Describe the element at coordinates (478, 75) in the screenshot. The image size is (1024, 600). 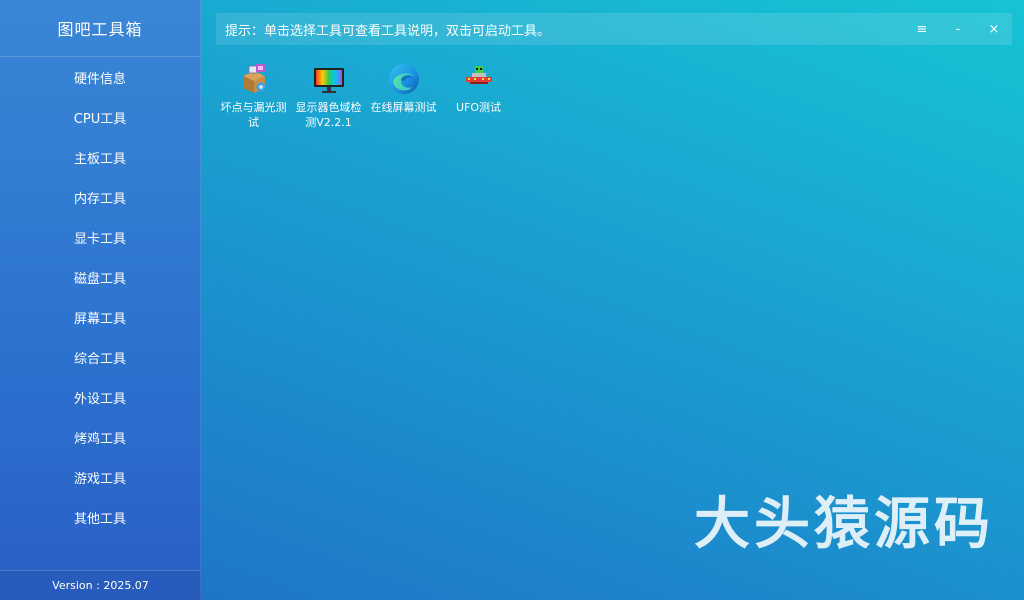
I see `ufo-icon` at that location.